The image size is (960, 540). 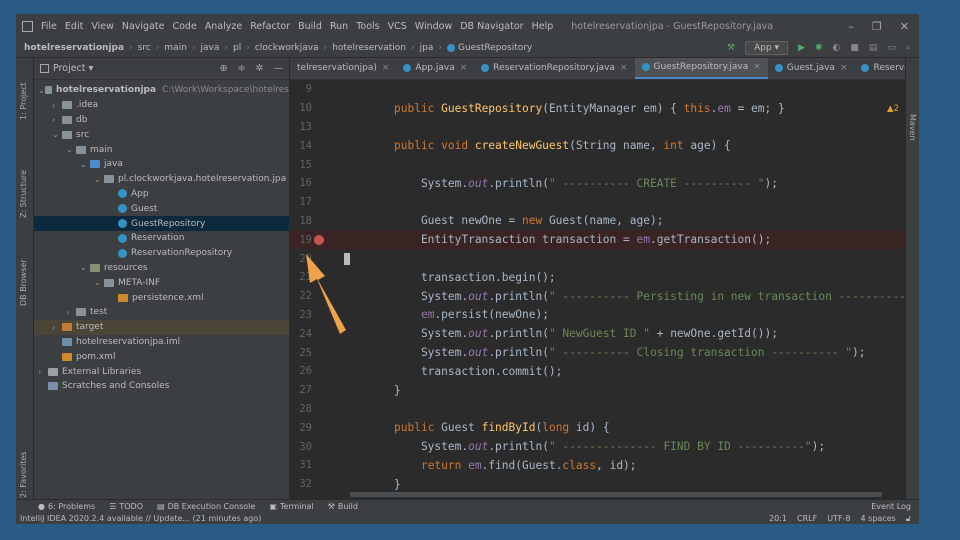 I want to click on line-separator: CRLF, so click(x=807, y=519).